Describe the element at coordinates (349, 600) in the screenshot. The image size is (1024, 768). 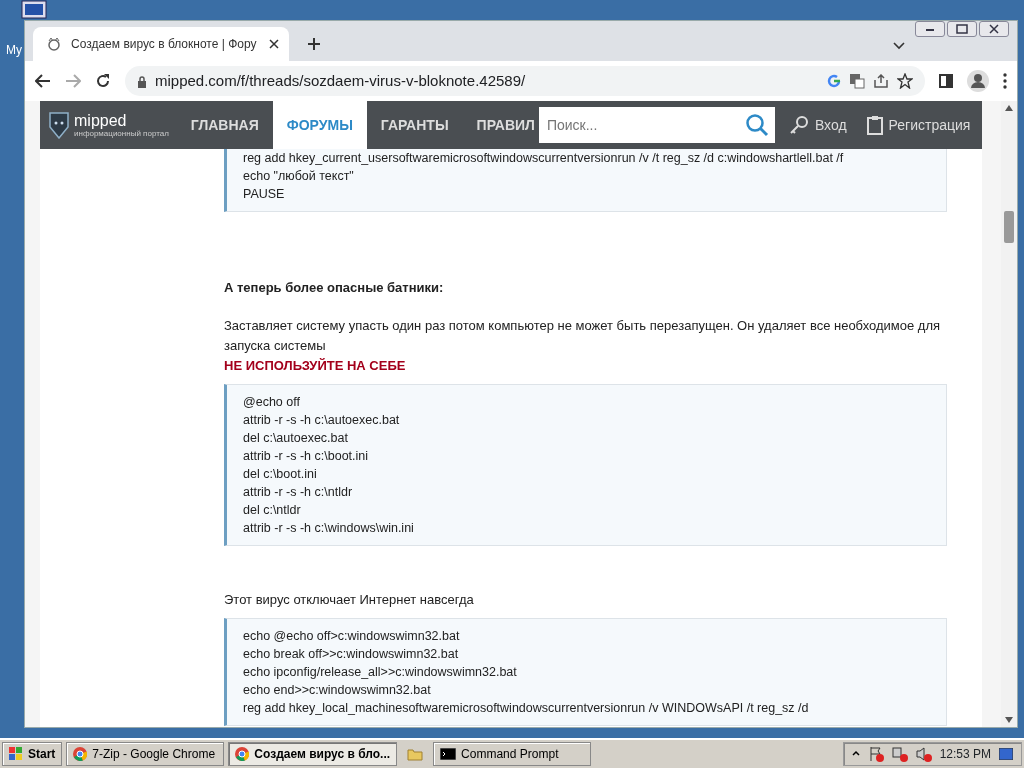
I see `paragraph-text: Этот вирус отключает Интернет навсегда` at that location.